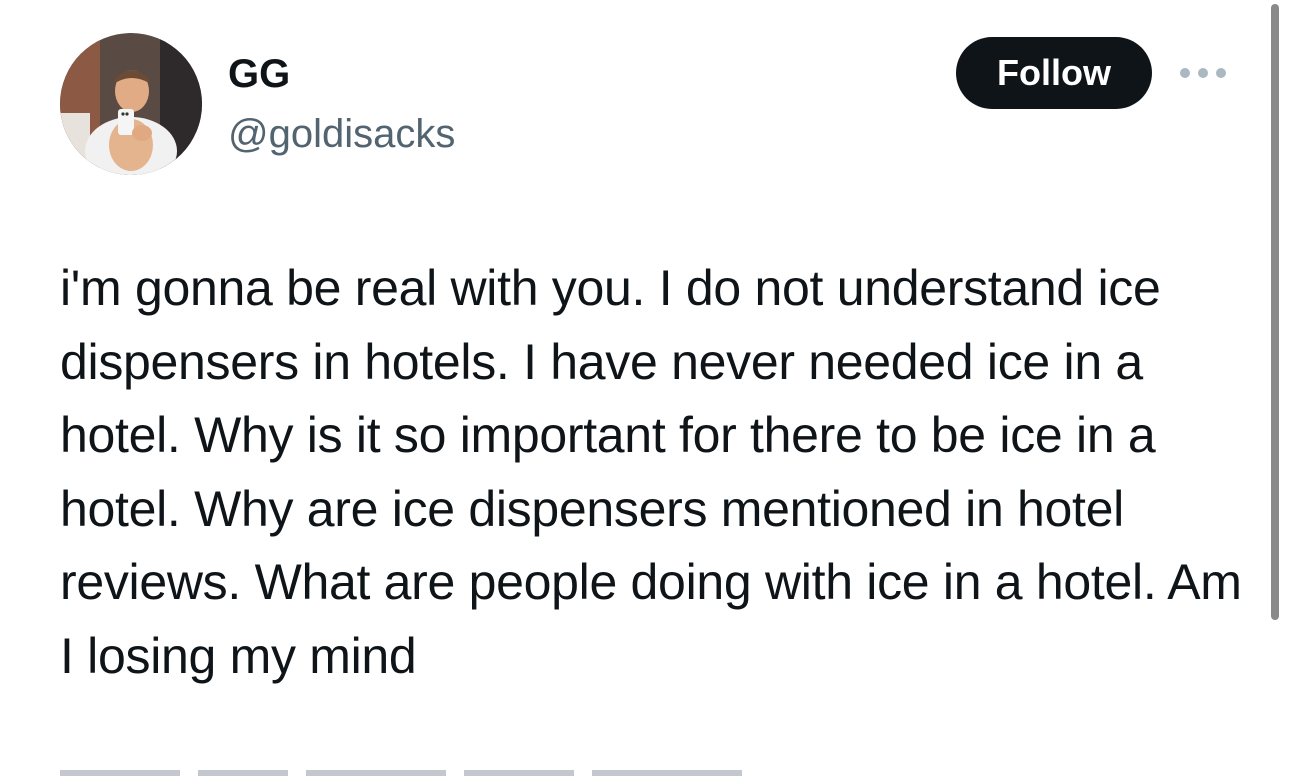  I want to click on more-options-icon, so click(1203, 73).